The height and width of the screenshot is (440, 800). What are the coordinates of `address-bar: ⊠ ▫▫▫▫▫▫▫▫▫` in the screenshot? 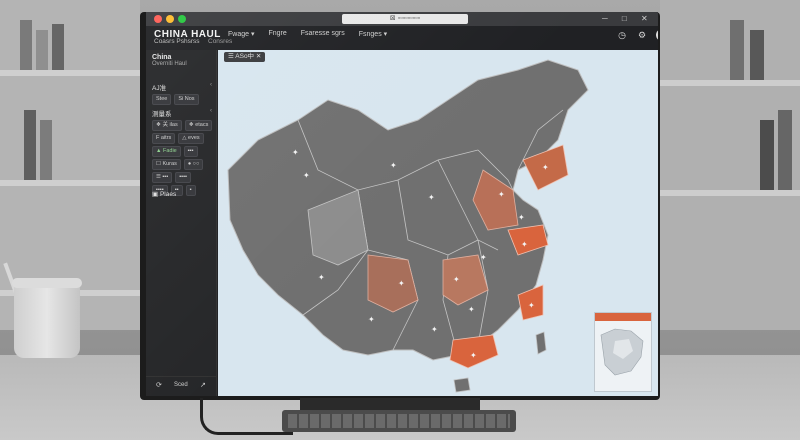 It's located at (405, 19).